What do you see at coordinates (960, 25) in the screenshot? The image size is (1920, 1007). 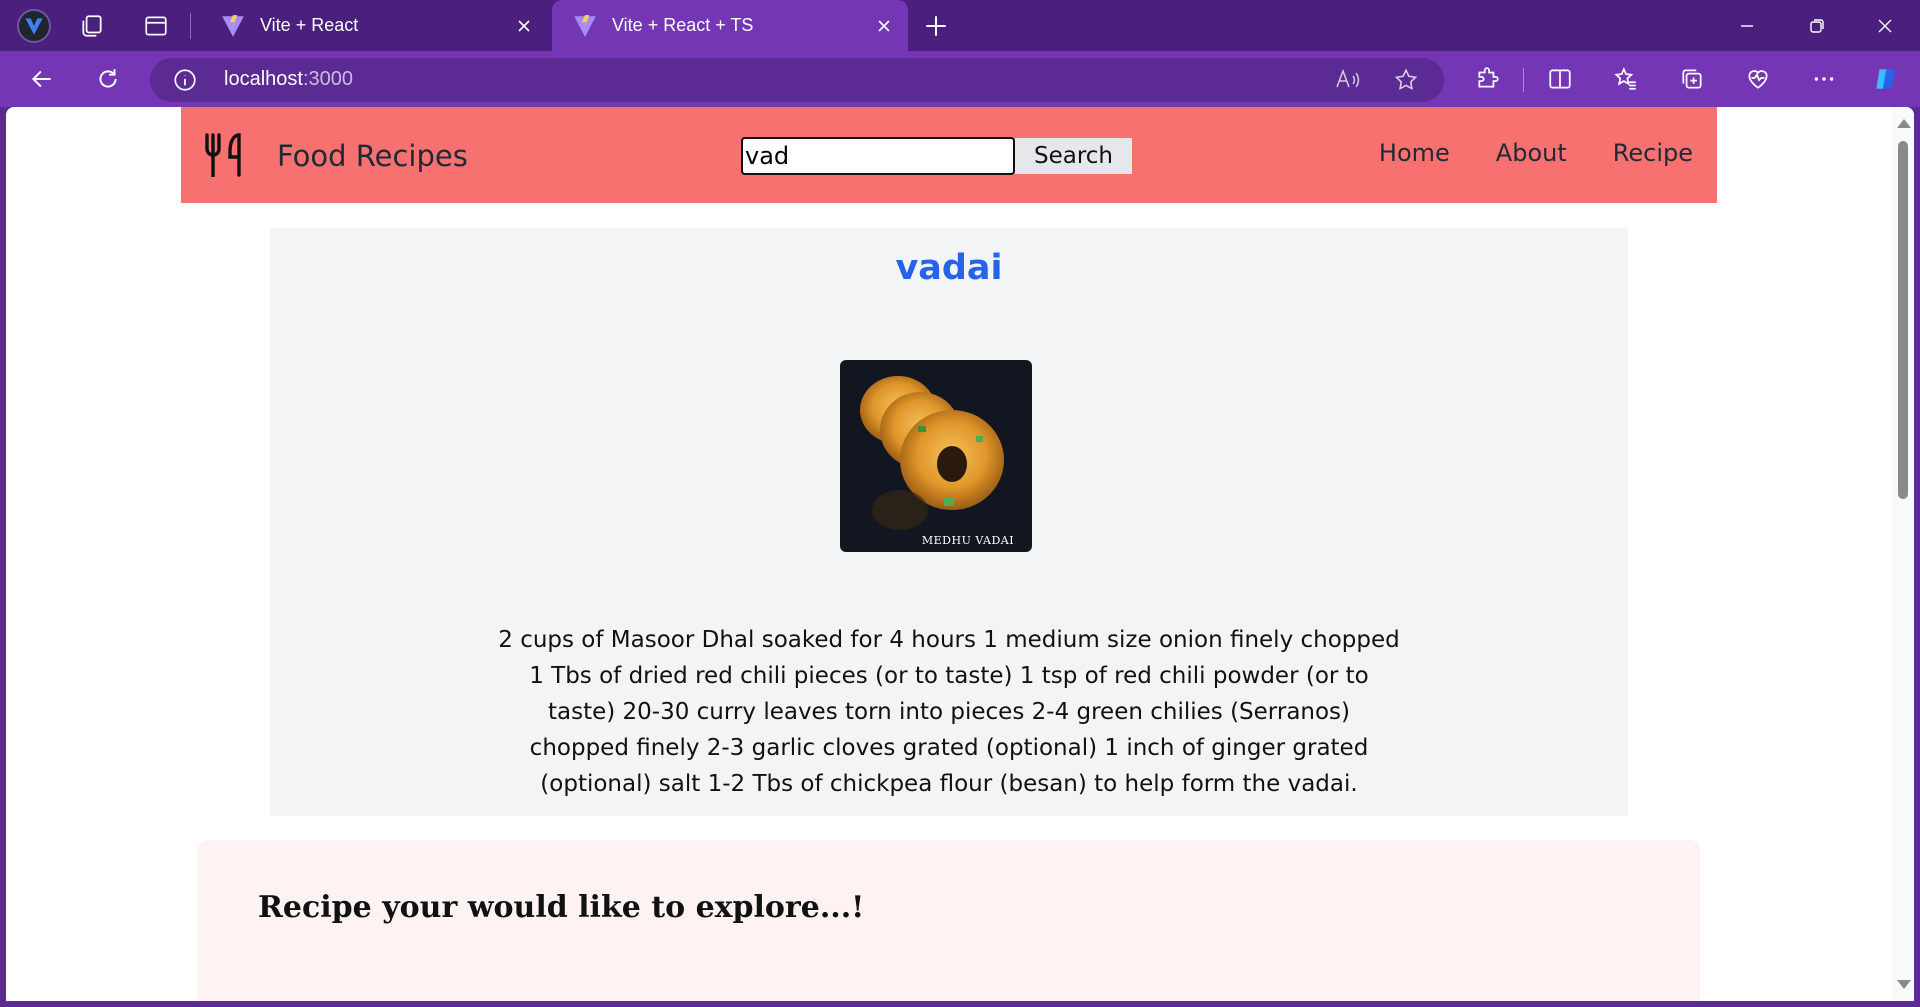 I see `browser-tab-strip: Vite + React Vite + React + TS` at bounding box center [960, 25].